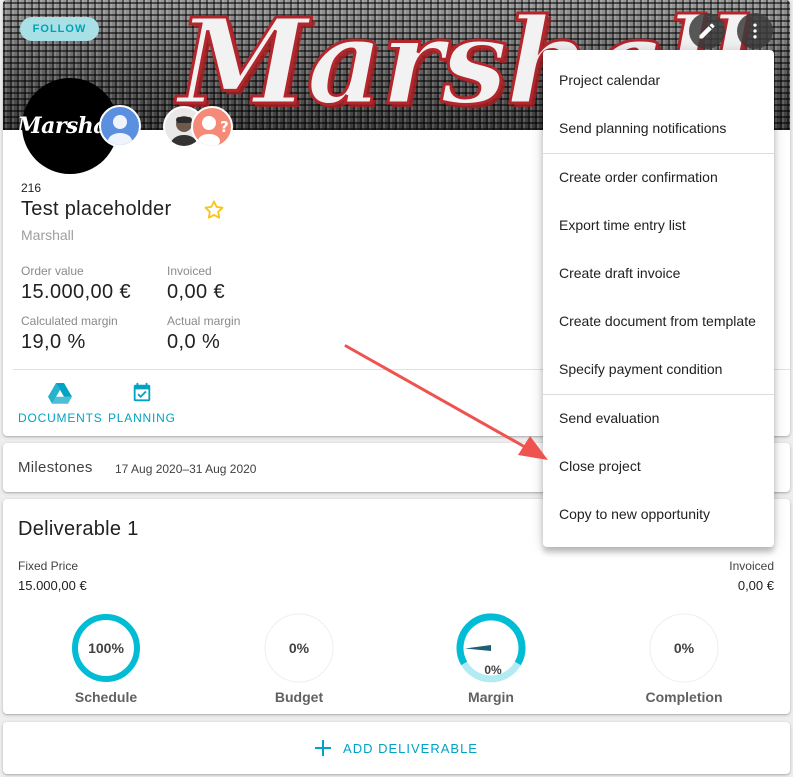 This screenshot has height=777, width=793. I want to click on person-question-icon: ?, so click(213, 131).